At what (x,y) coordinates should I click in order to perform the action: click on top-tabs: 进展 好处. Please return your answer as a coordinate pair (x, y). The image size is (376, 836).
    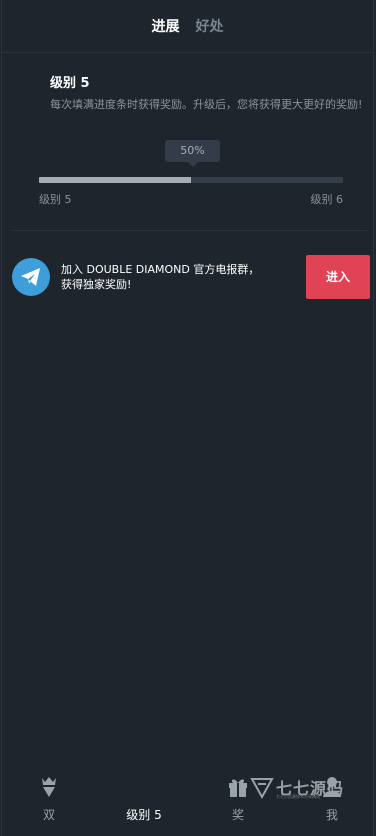
    Looking at the image, I should click on (187, 26).